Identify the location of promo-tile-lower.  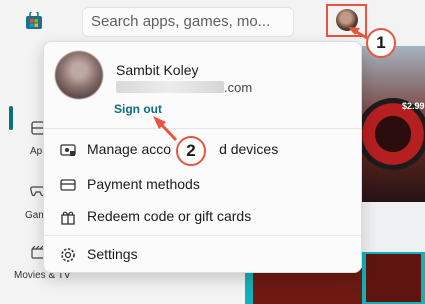
(303, 286).